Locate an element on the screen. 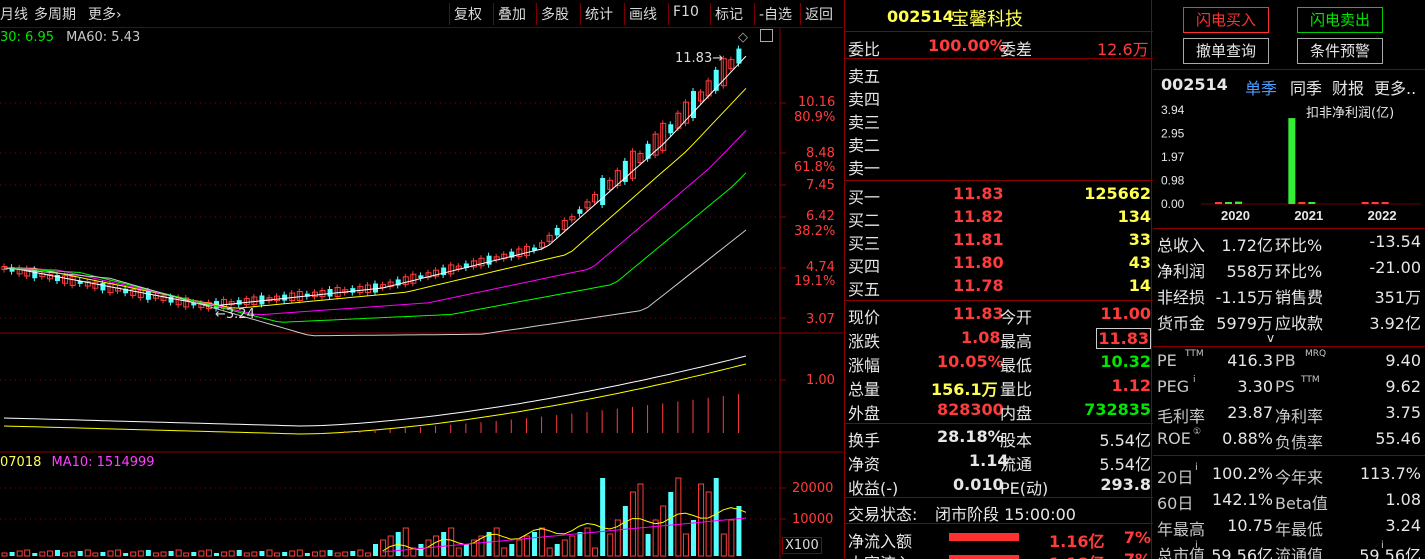 This screenshot has width=1425, height=559. price-label: 4.74 is located at coordinates (820, 267).